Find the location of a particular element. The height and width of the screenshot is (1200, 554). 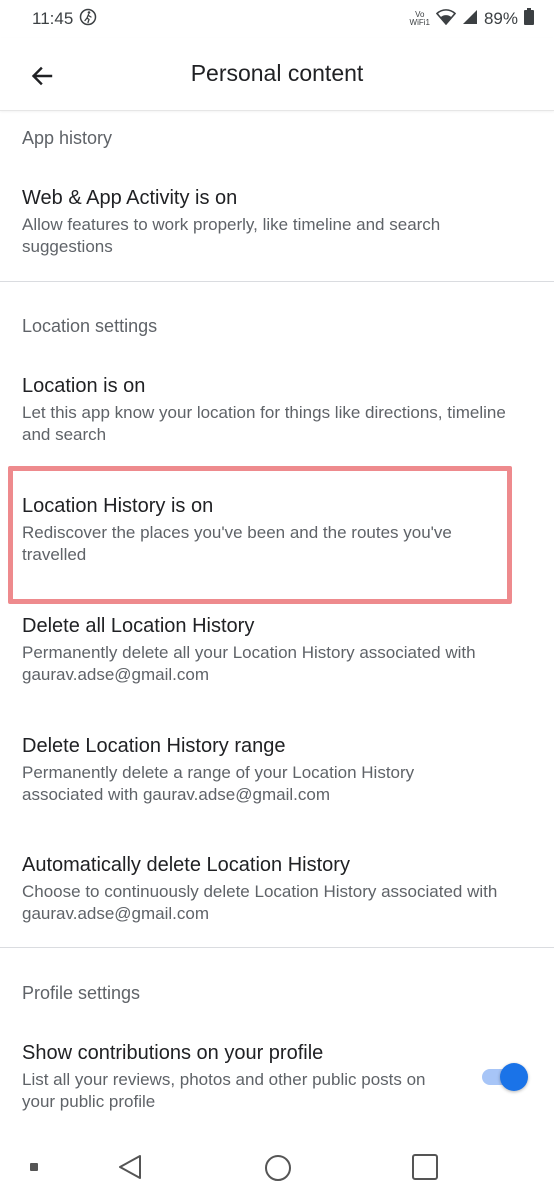

toggle-thumb is located at coordinates (514, 1077).